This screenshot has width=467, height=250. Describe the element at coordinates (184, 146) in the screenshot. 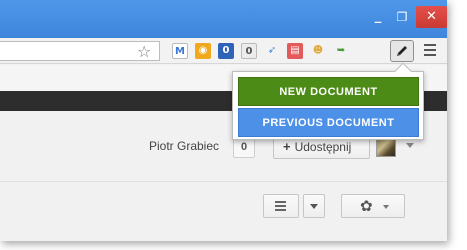

I see `user-name: Piotr Grabiec` at that location.